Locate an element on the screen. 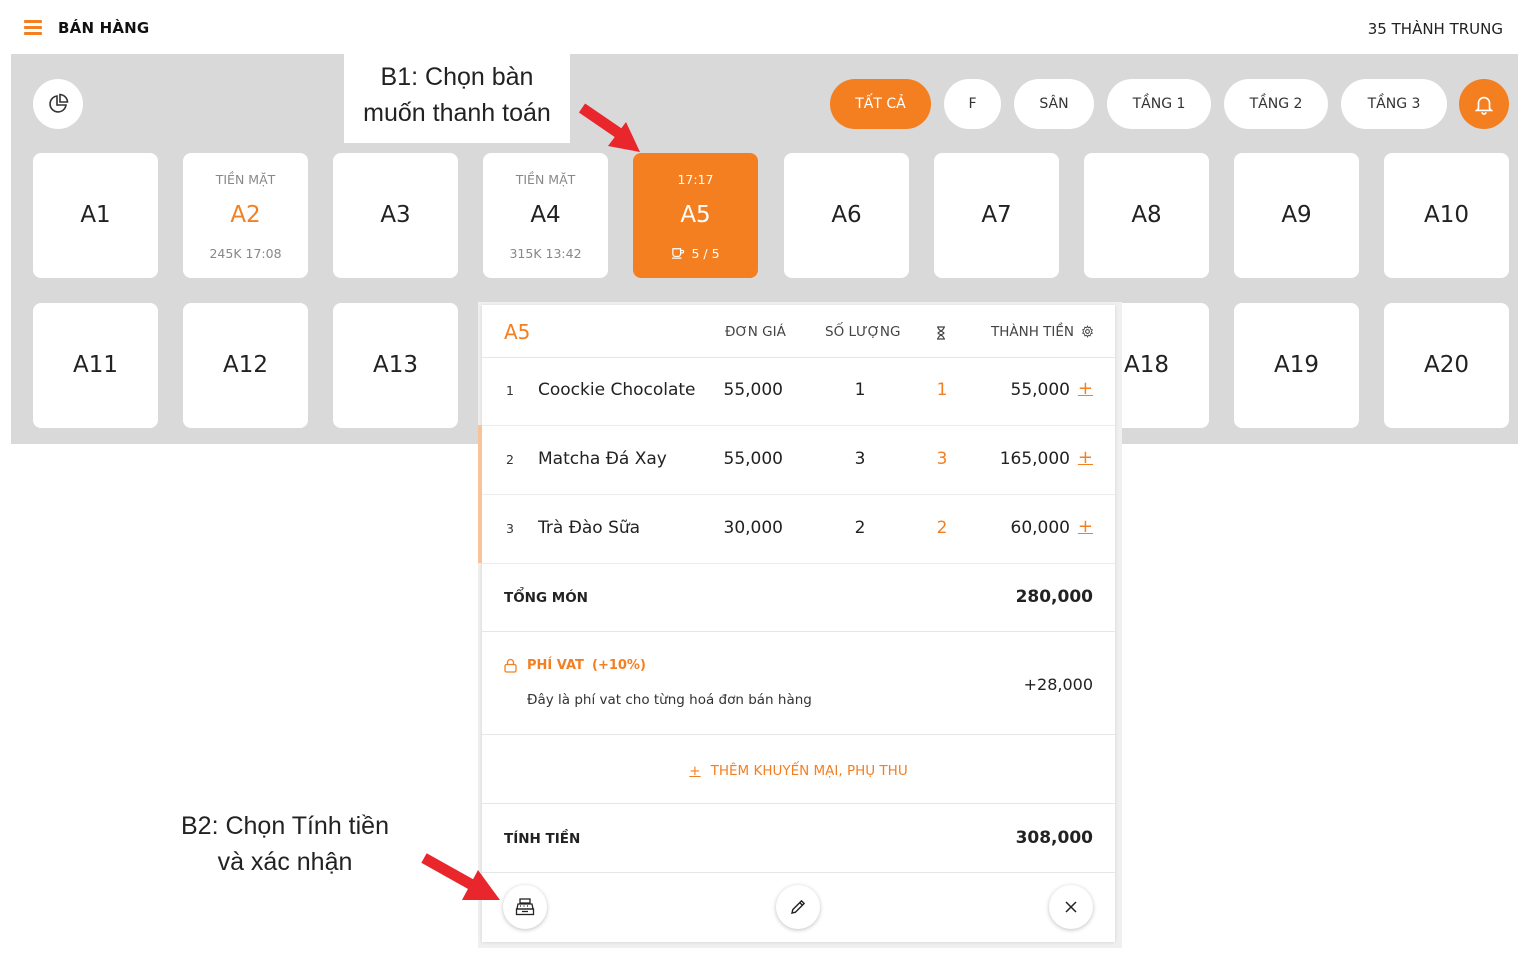 This screenshot has width=1536, height=965. step2-line2: và xác nhận is located at coordinates (285, 862).